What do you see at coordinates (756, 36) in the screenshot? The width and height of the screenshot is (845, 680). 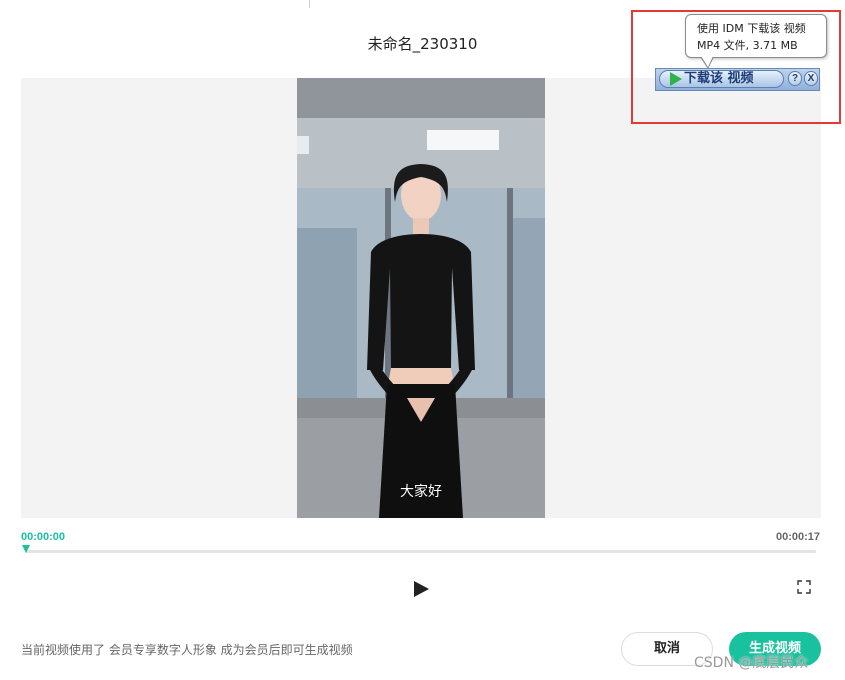 I see `idm-tooltip: 使用 IDM 下载该 视频 MP4 文件, 3.71 MB` at bounding box center [756, 36].